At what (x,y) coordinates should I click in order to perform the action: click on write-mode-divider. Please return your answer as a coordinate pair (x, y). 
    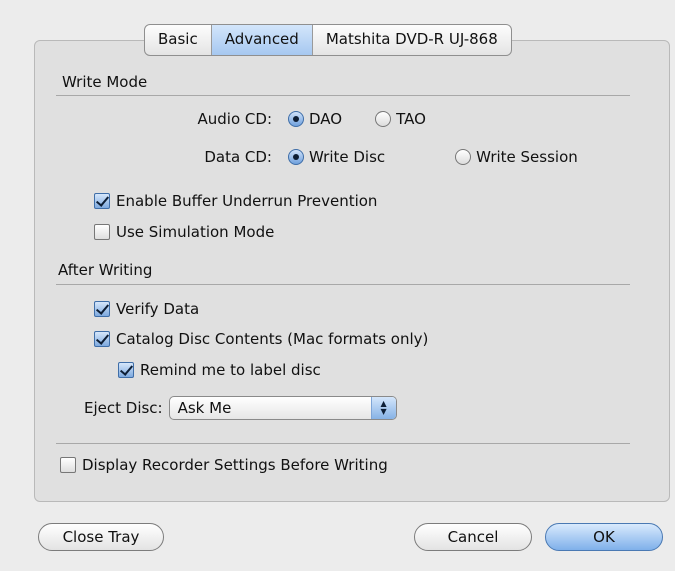
    Looking at the image, I should click on (343, 95).